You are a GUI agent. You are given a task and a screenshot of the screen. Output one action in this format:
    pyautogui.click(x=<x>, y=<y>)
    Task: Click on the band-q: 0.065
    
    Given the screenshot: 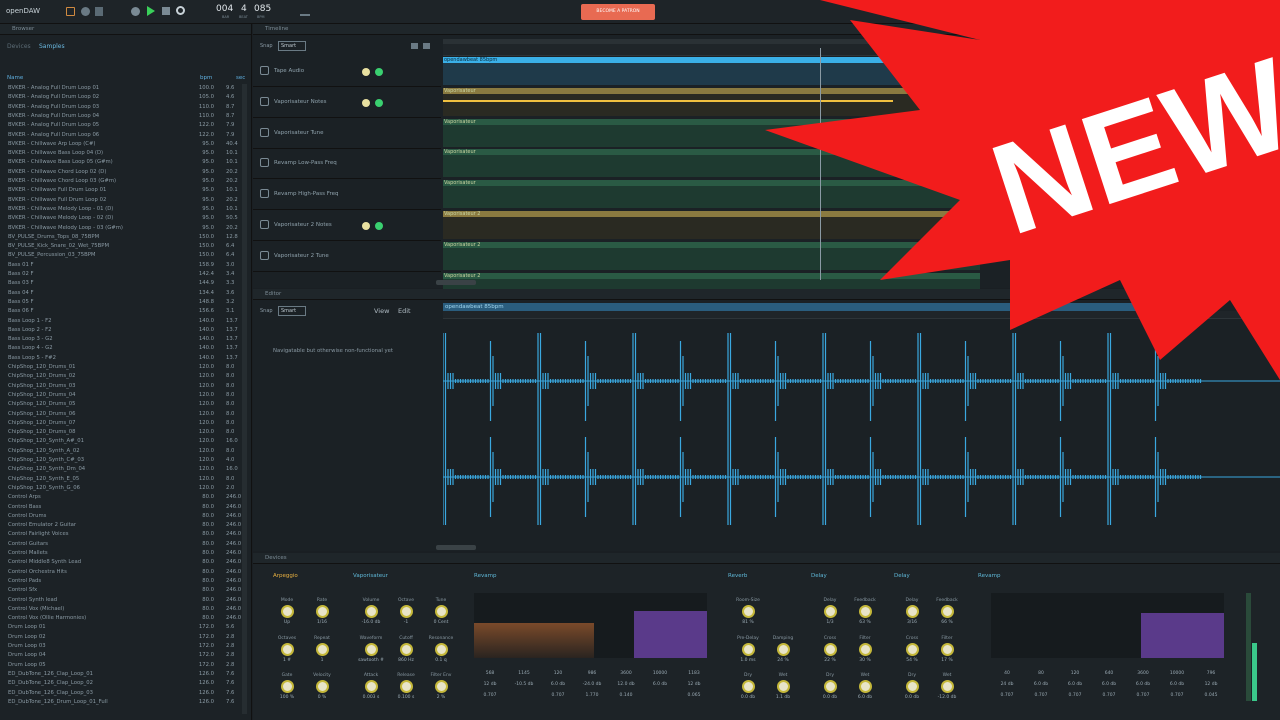 What is the action you would take?
    pyautogui.click(x=694, y=695)
    